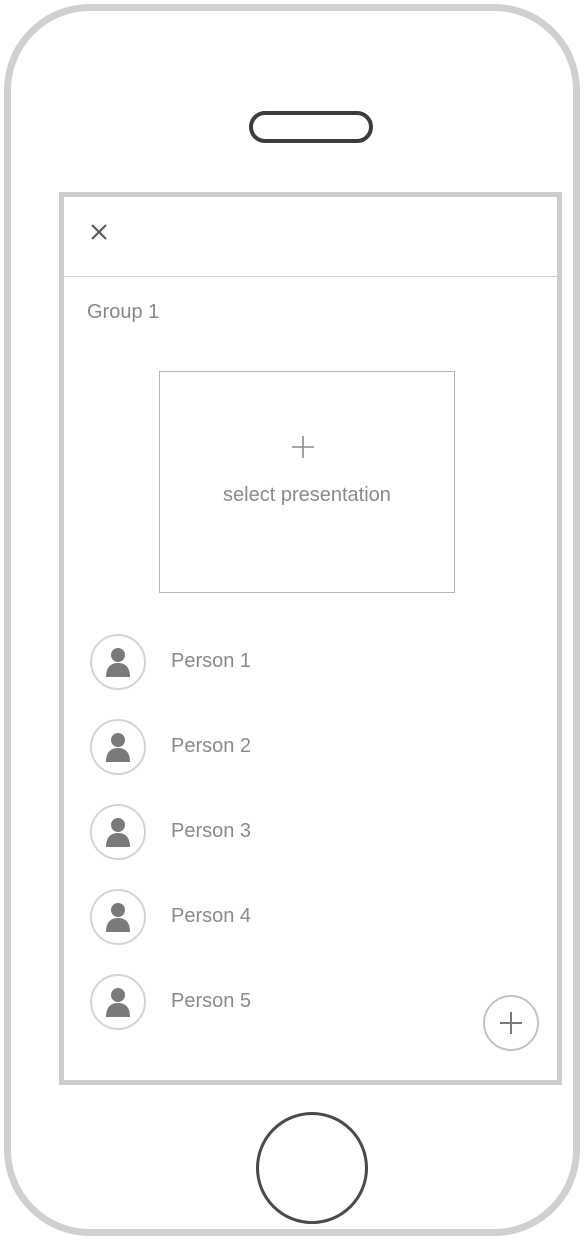 The height and width of the screenshot is (1240, 584). Describe the element at coordinates (311, 127) in the screenshot. I see `speaker-slot` at that location.